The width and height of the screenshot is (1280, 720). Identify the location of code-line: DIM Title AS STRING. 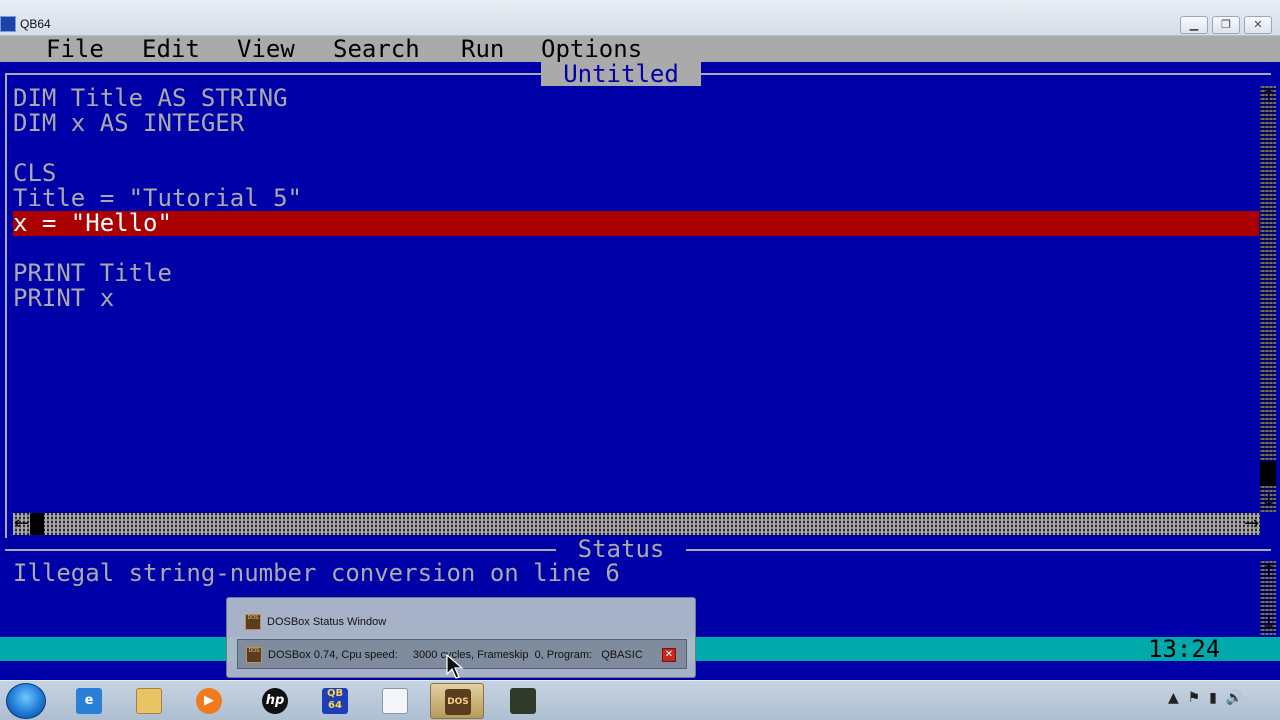
(150, 98).